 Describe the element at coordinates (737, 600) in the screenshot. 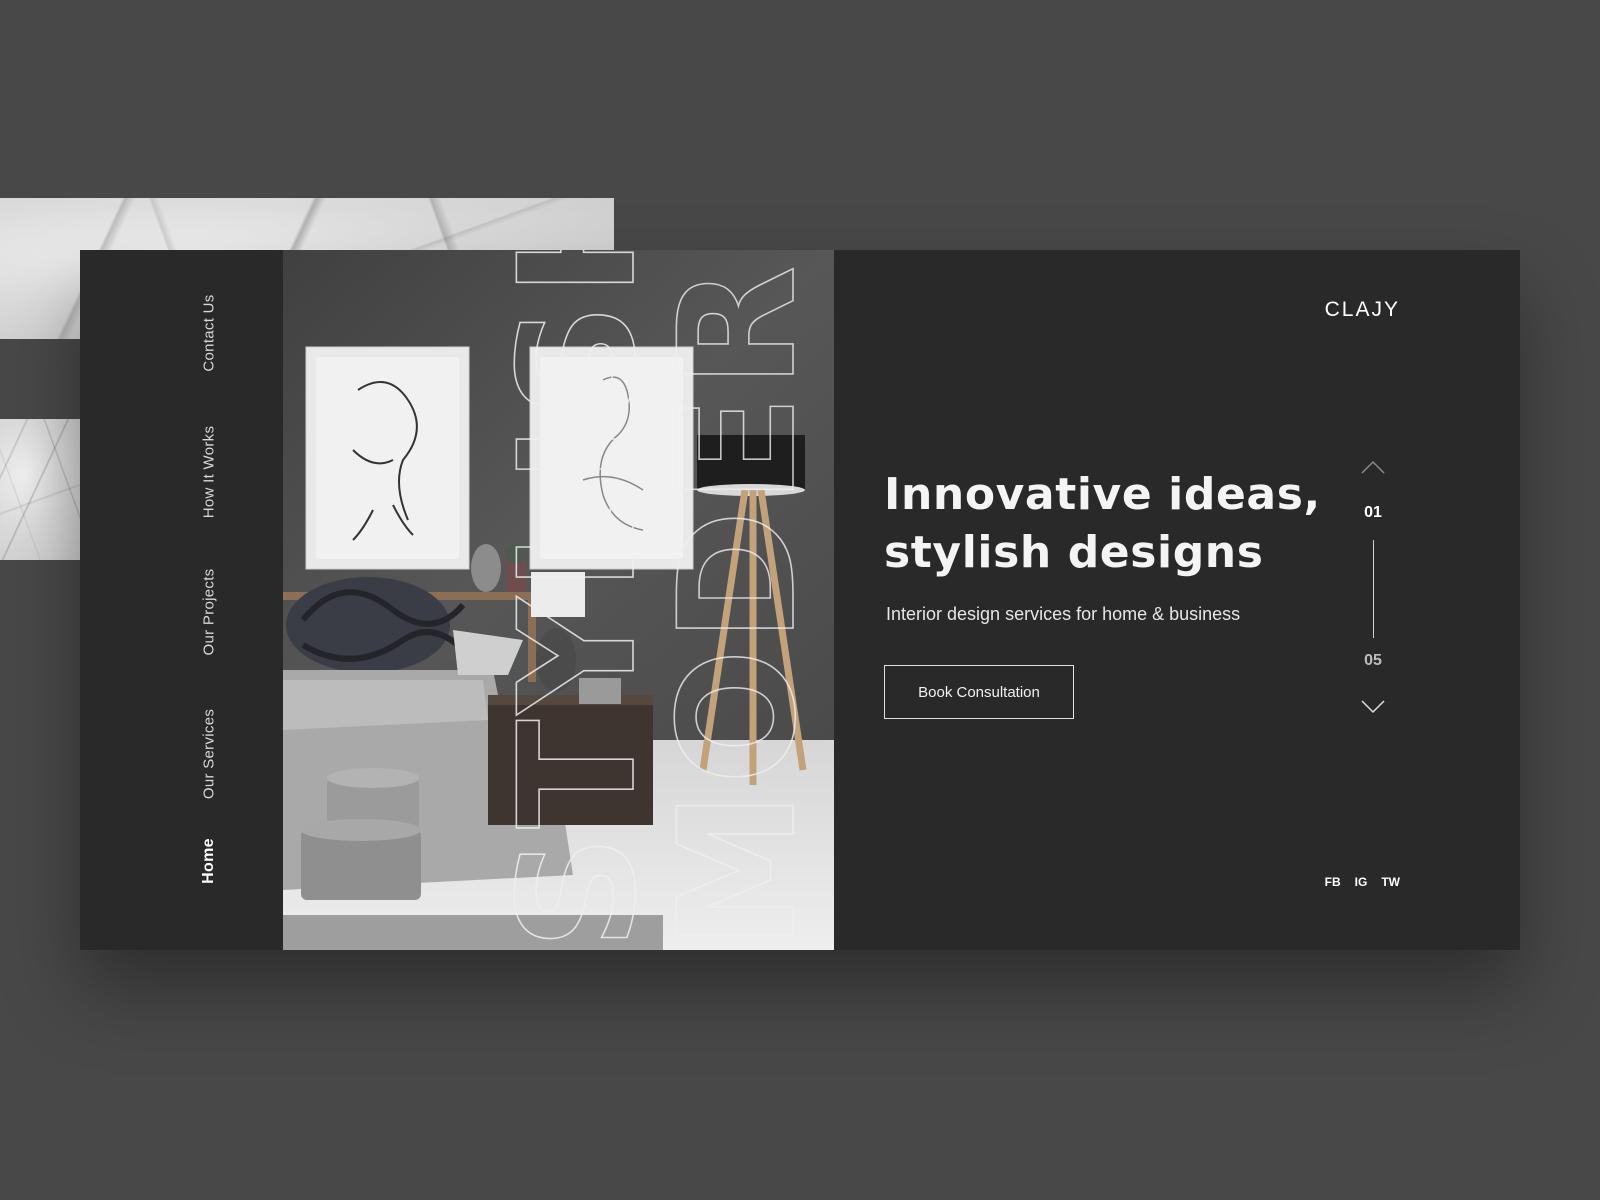

I see `outline-text-modern: MODERN` at that location.